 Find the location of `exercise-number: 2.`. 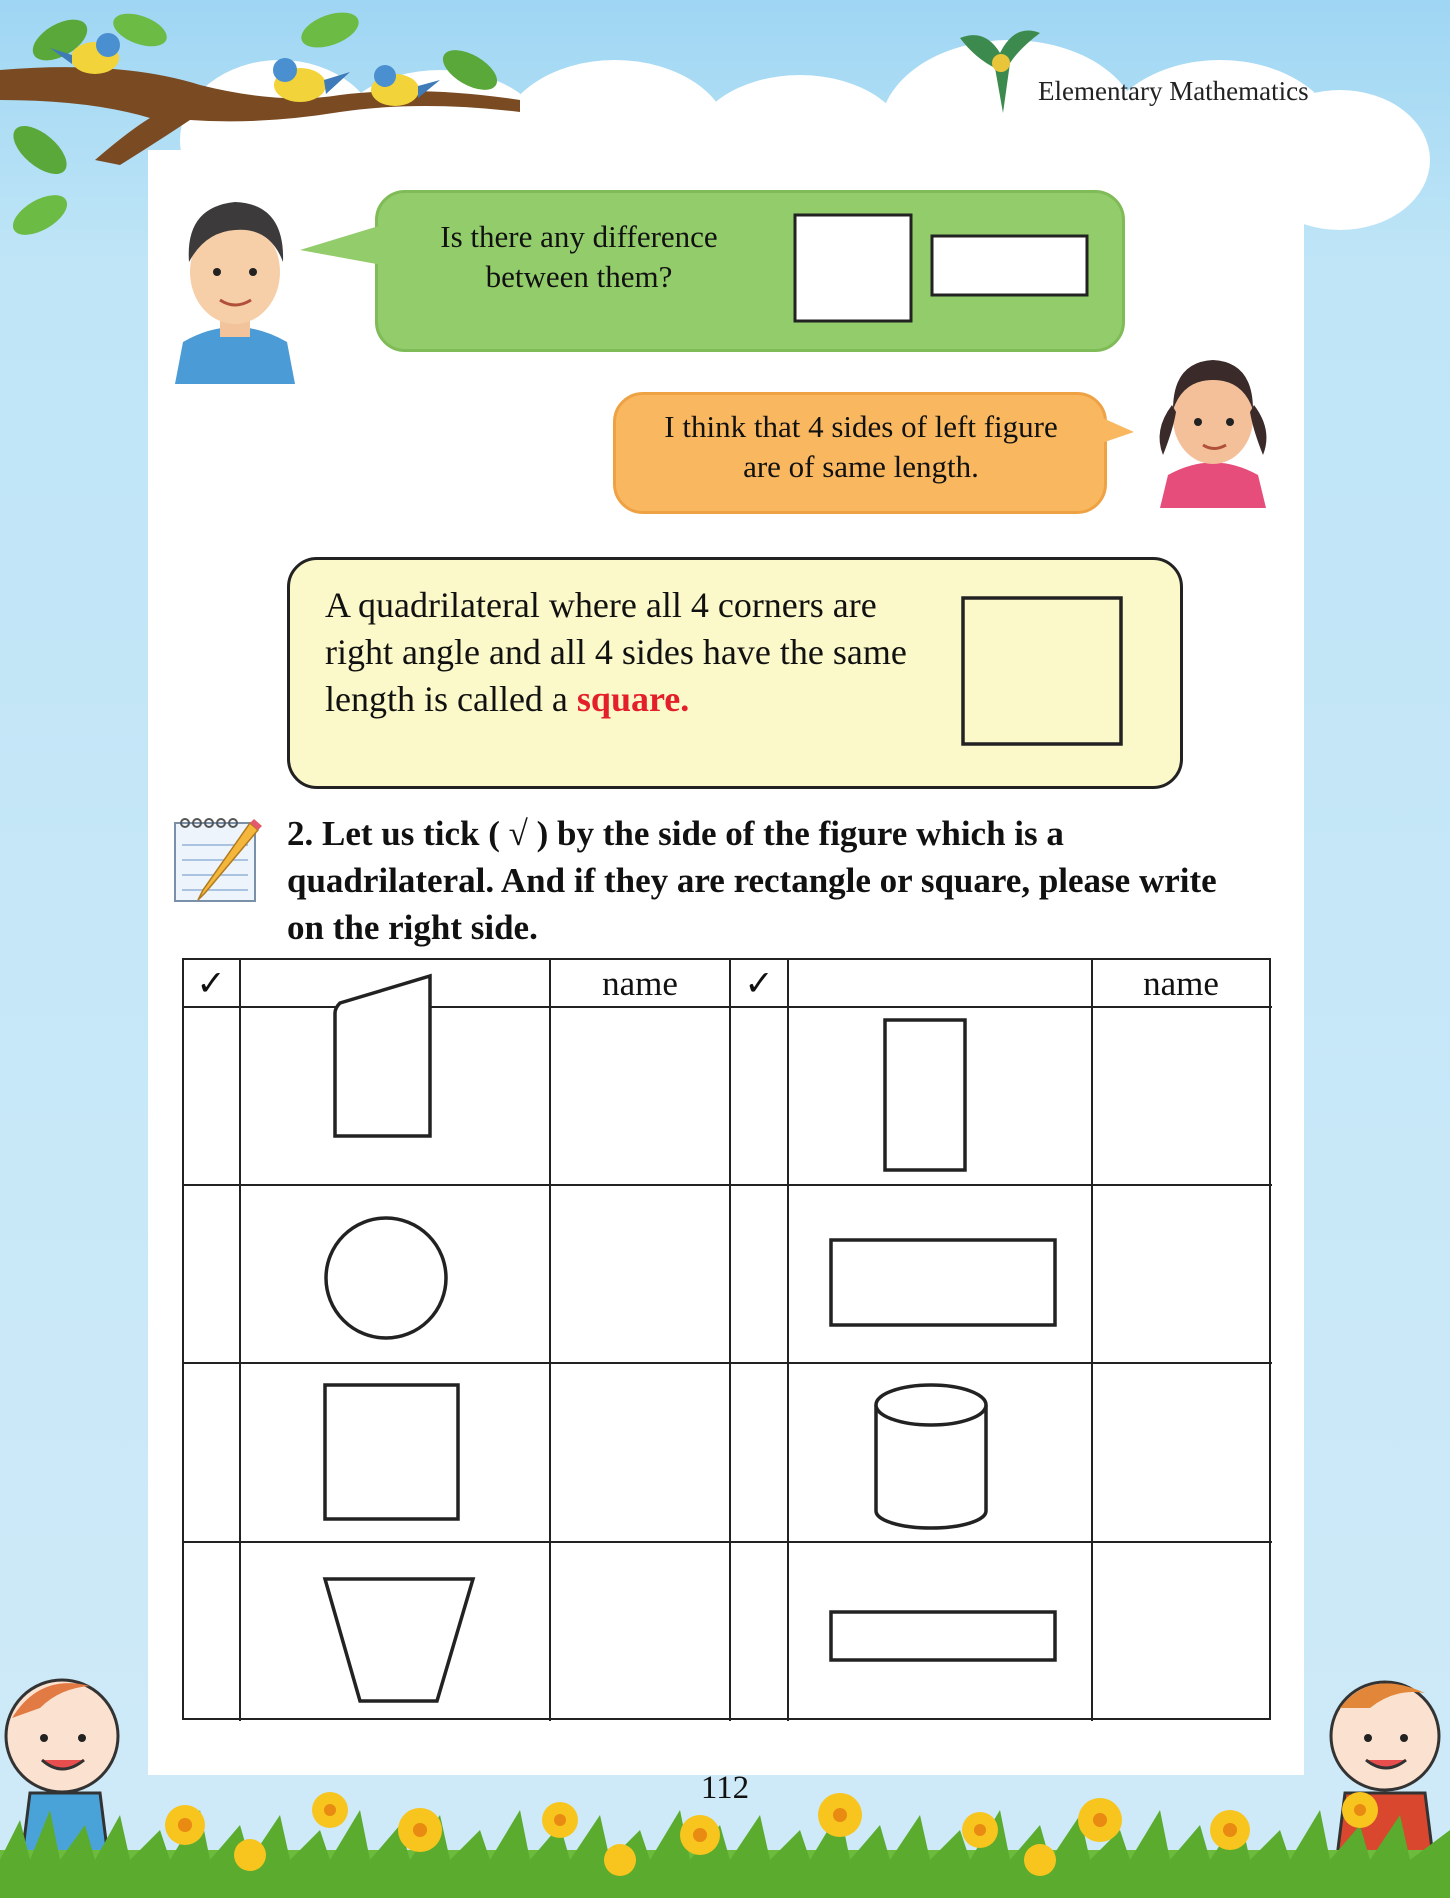

exercise-number: 2. is located at coordinates (300, 833).